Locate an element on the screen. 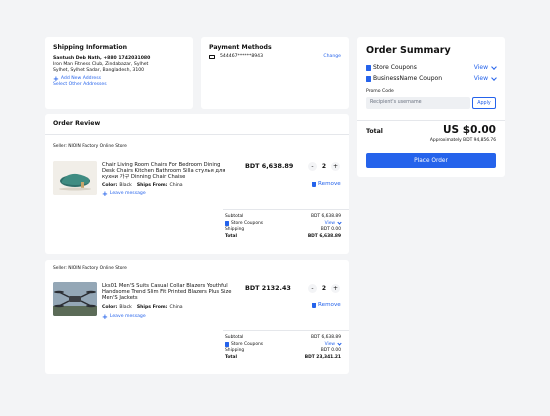 This screenshot has height=416, width=550. approx-total: Approximately BDT 94,856.76 is located at coordinates (462, 140).